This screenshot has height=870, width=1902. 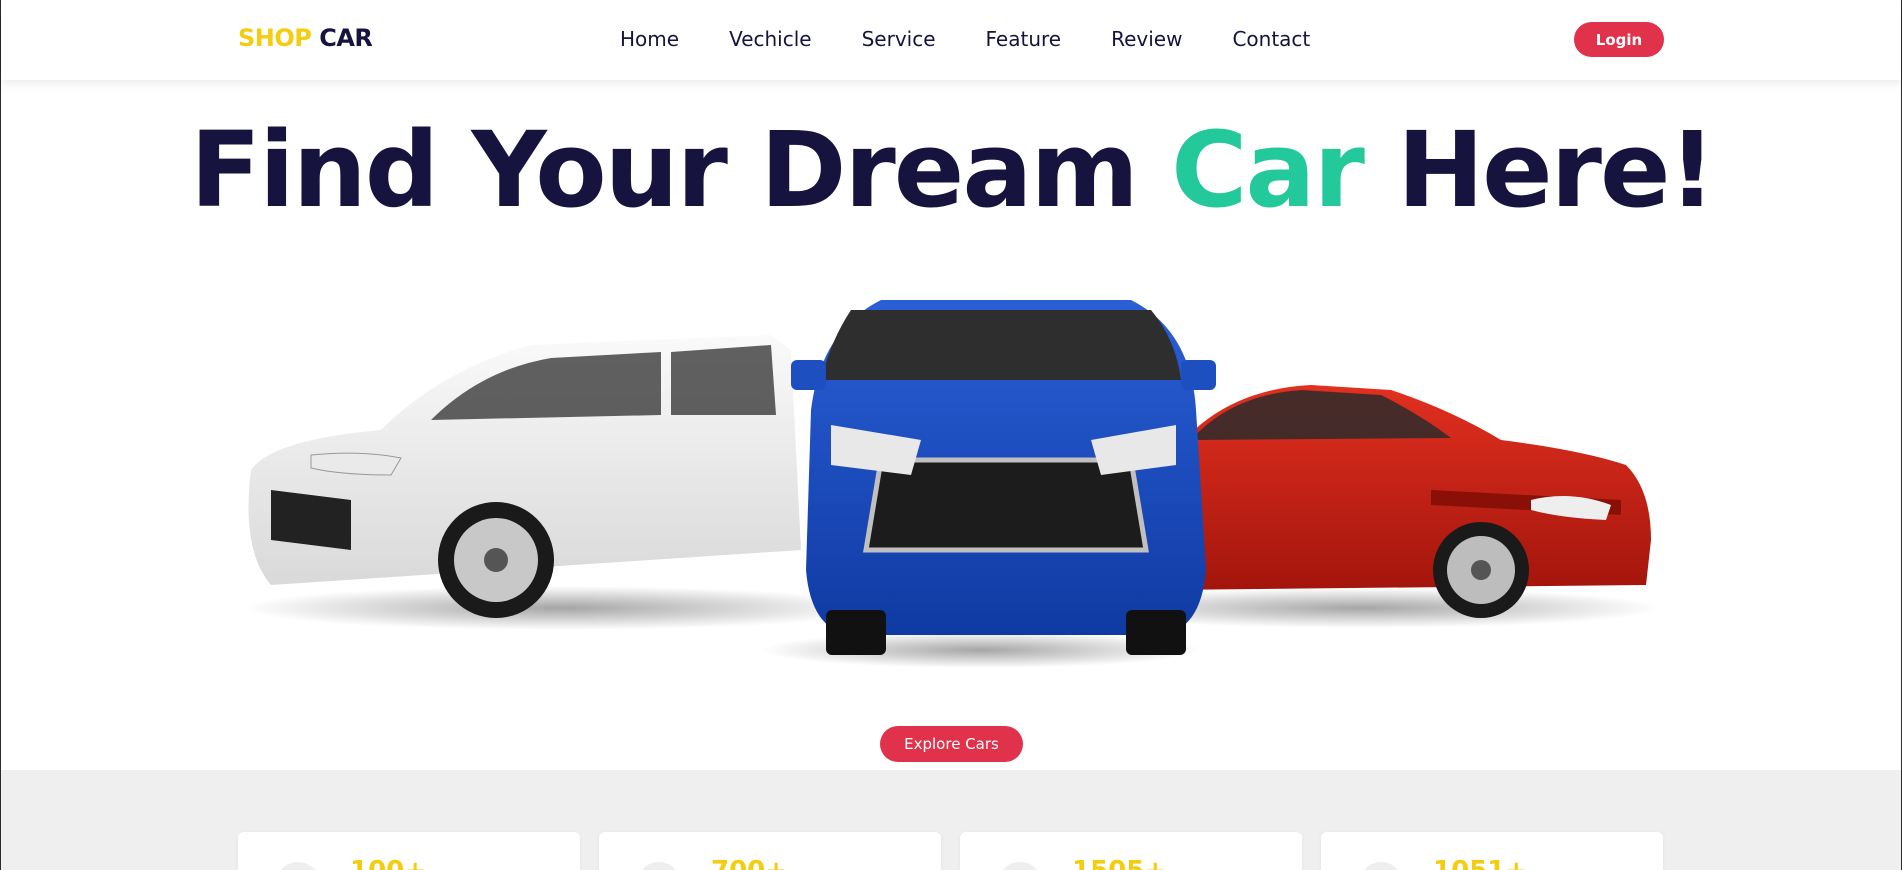 I want to click on hero-title-part2: Here!, so click(x=1556, y=170).